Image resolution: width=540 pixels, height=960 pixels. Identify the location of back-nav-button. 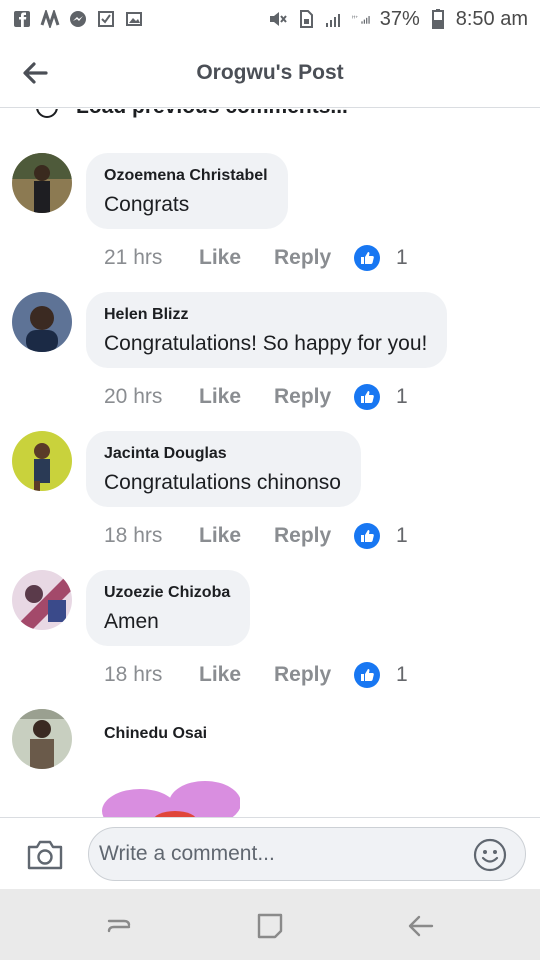
(421, 926).